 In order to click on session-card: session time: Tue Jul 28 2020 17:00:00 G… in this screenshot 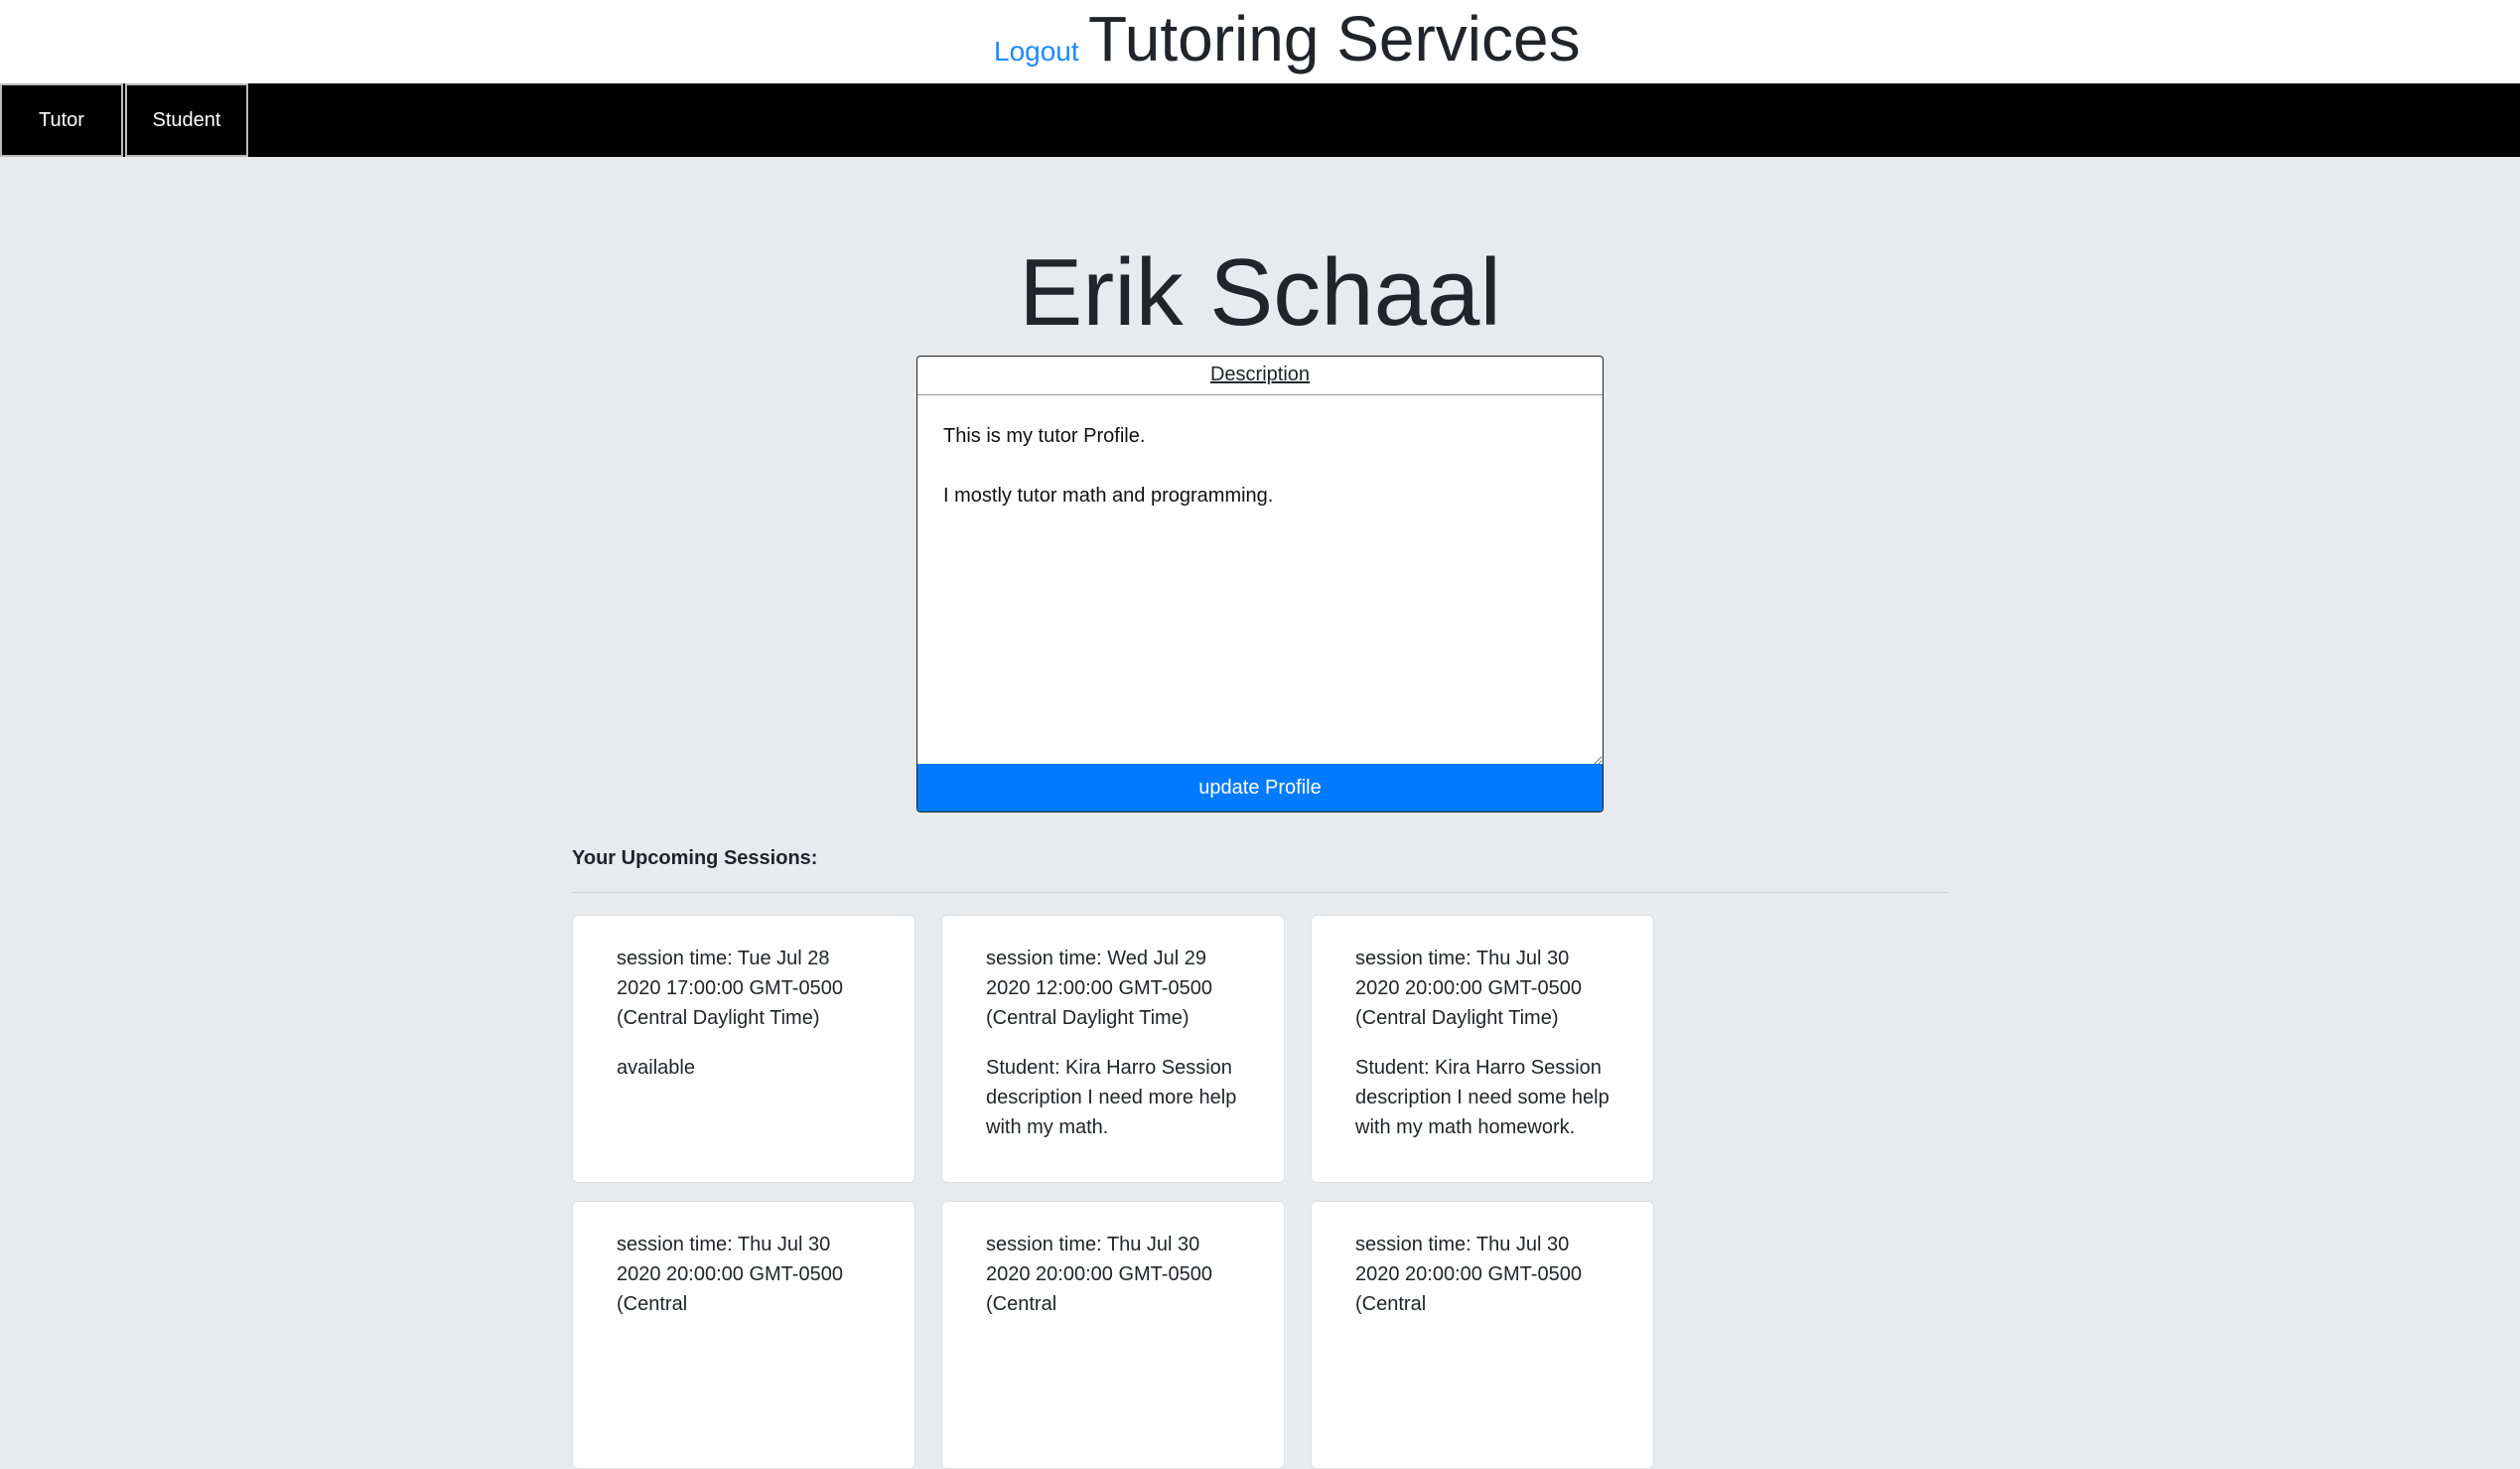, I will do `click(743, 1049)`.